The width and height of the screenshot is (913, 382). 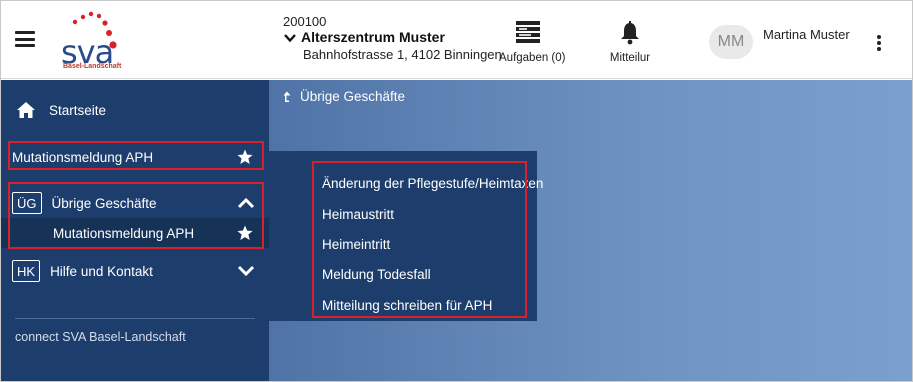 I want to click on arrow-up-icon, so click(x=287, y=96).